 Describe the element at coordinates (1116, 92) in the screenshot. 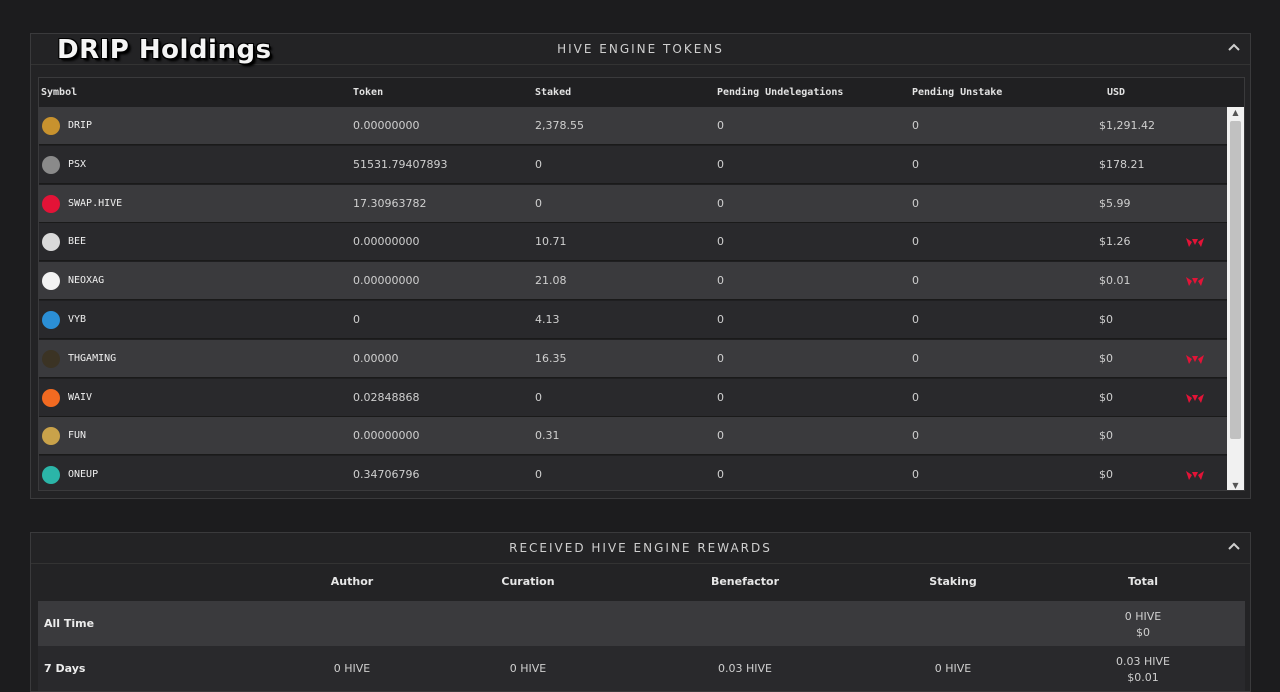

I see `column-header-usd: USD` at that location.